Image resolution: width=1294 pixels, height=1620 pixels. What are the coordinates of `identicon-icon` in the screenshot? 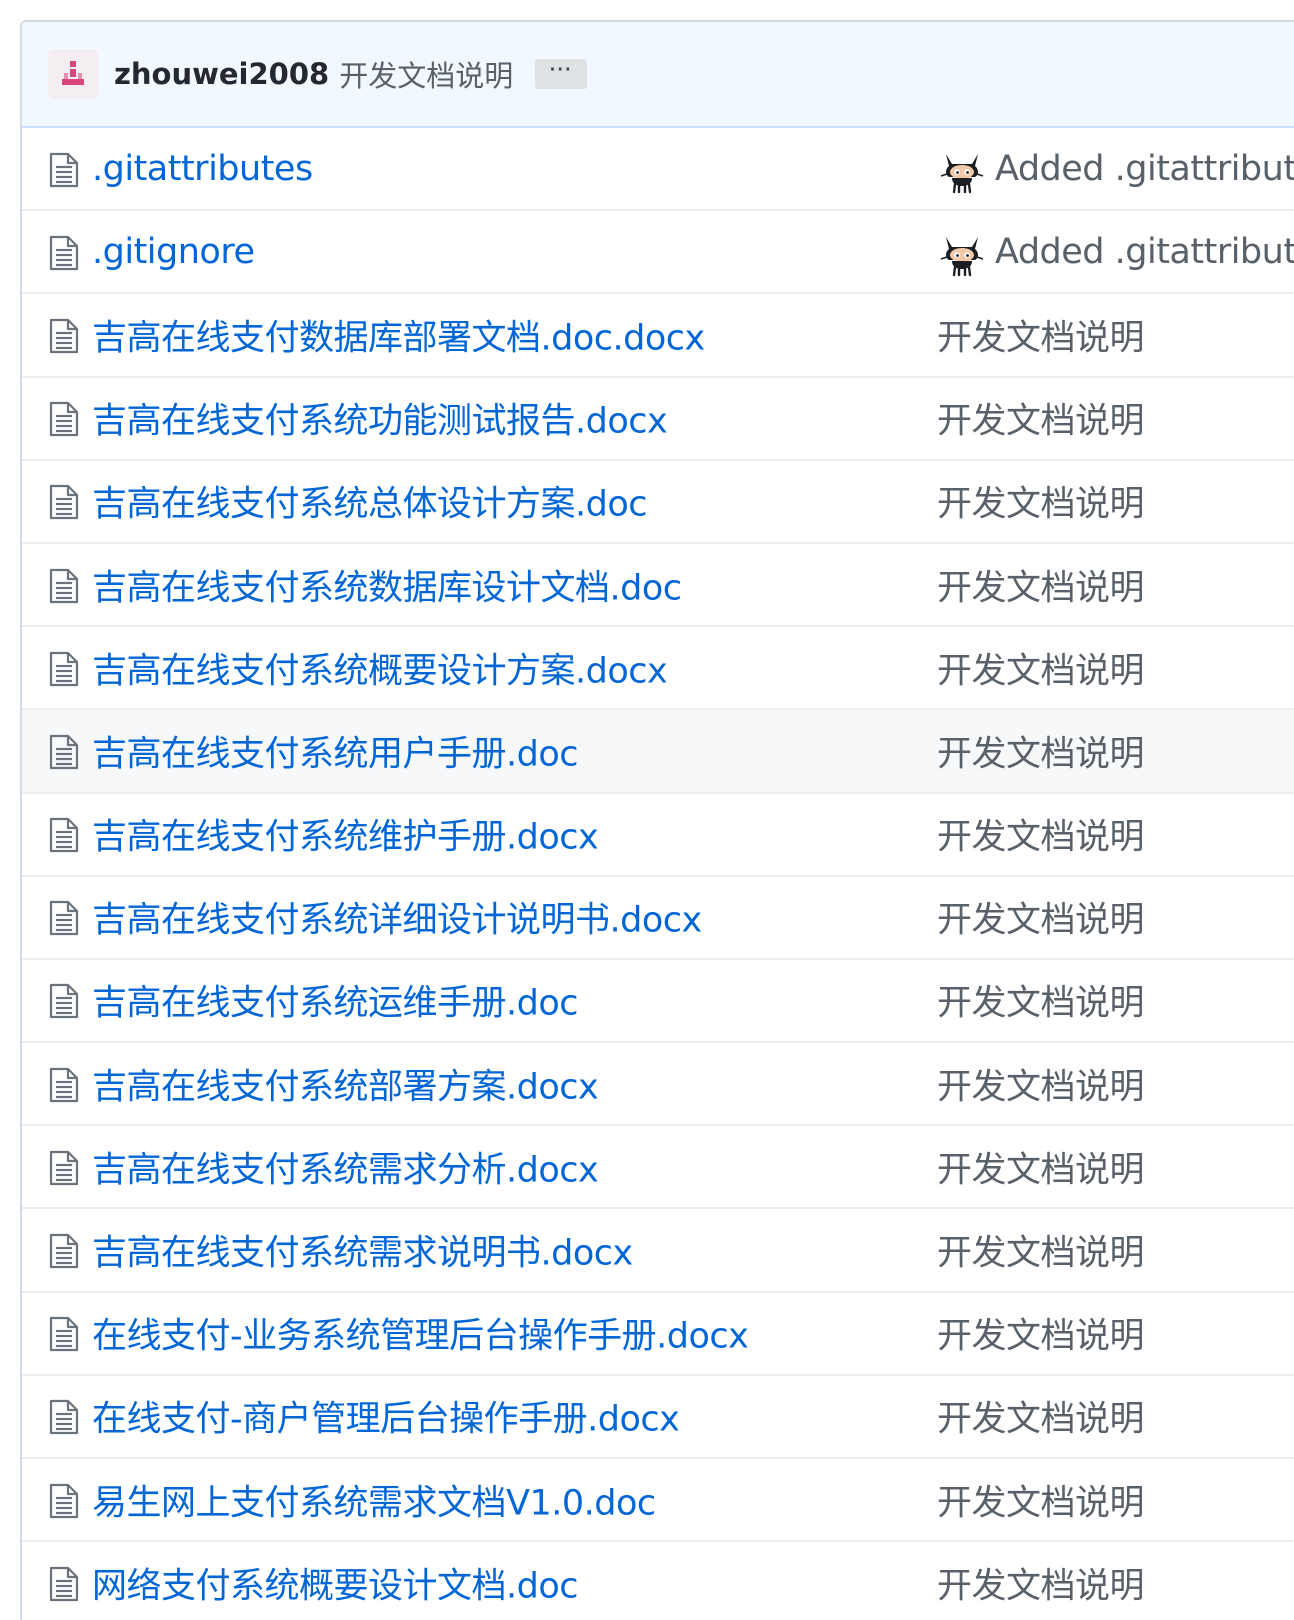 It's located at (73, 73).